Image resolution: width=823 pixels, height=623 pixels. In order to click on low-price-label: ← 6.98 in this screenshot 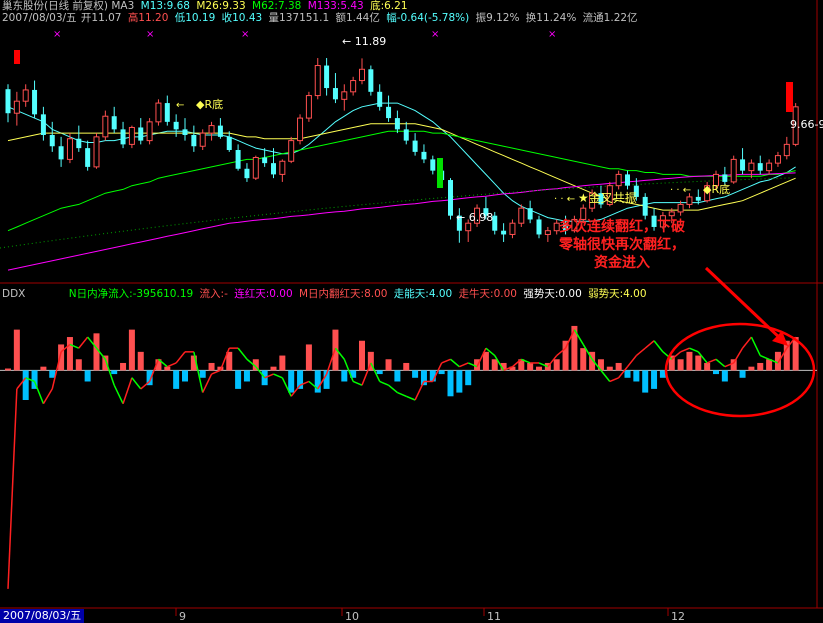, I will do `click(474, 217)`.